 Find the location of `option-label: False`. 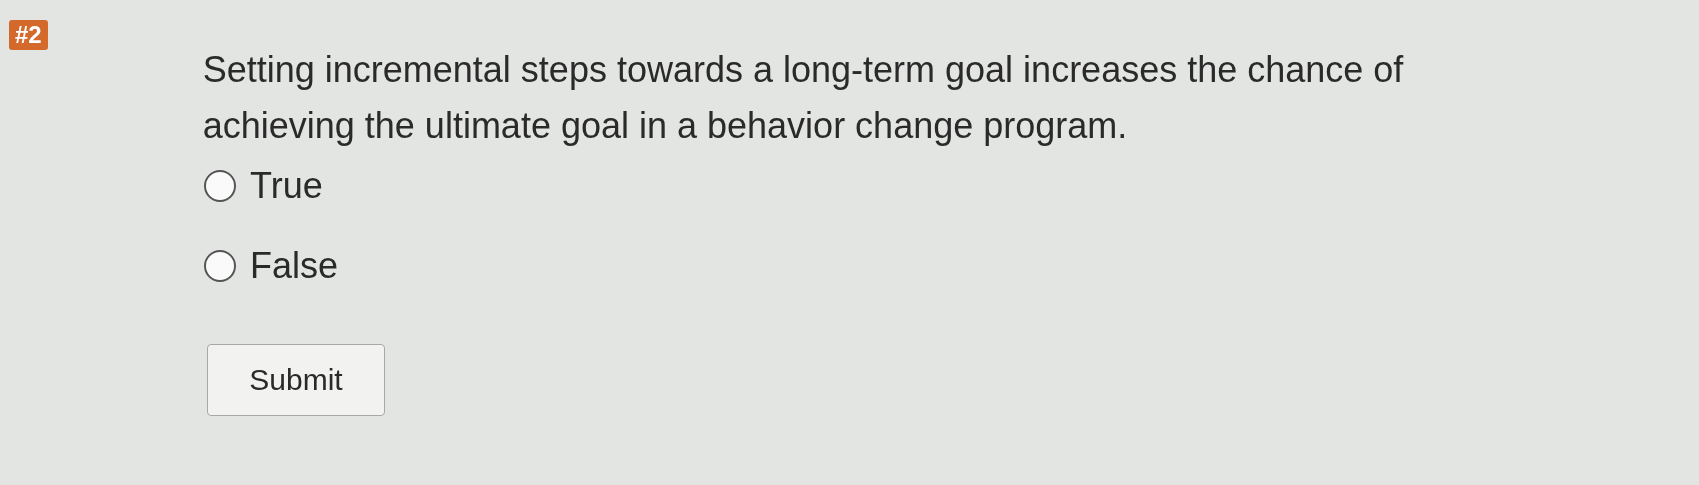

option-label: False is located at coordinates (294, 266).